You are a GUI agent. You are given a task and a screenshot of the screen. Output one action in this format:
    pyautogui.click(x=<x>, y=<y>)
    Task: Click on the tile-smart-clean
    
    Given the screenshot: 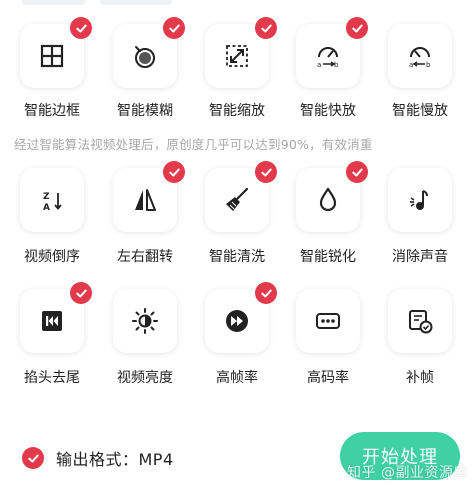 What is the action you would take?
    pyautogui.click(x=241, y=196)
    